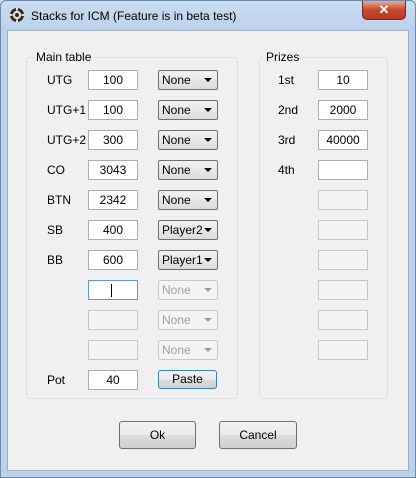 The image size is (416, 478). I want to click on stack-input-utg1: 100, so click(113, 110).